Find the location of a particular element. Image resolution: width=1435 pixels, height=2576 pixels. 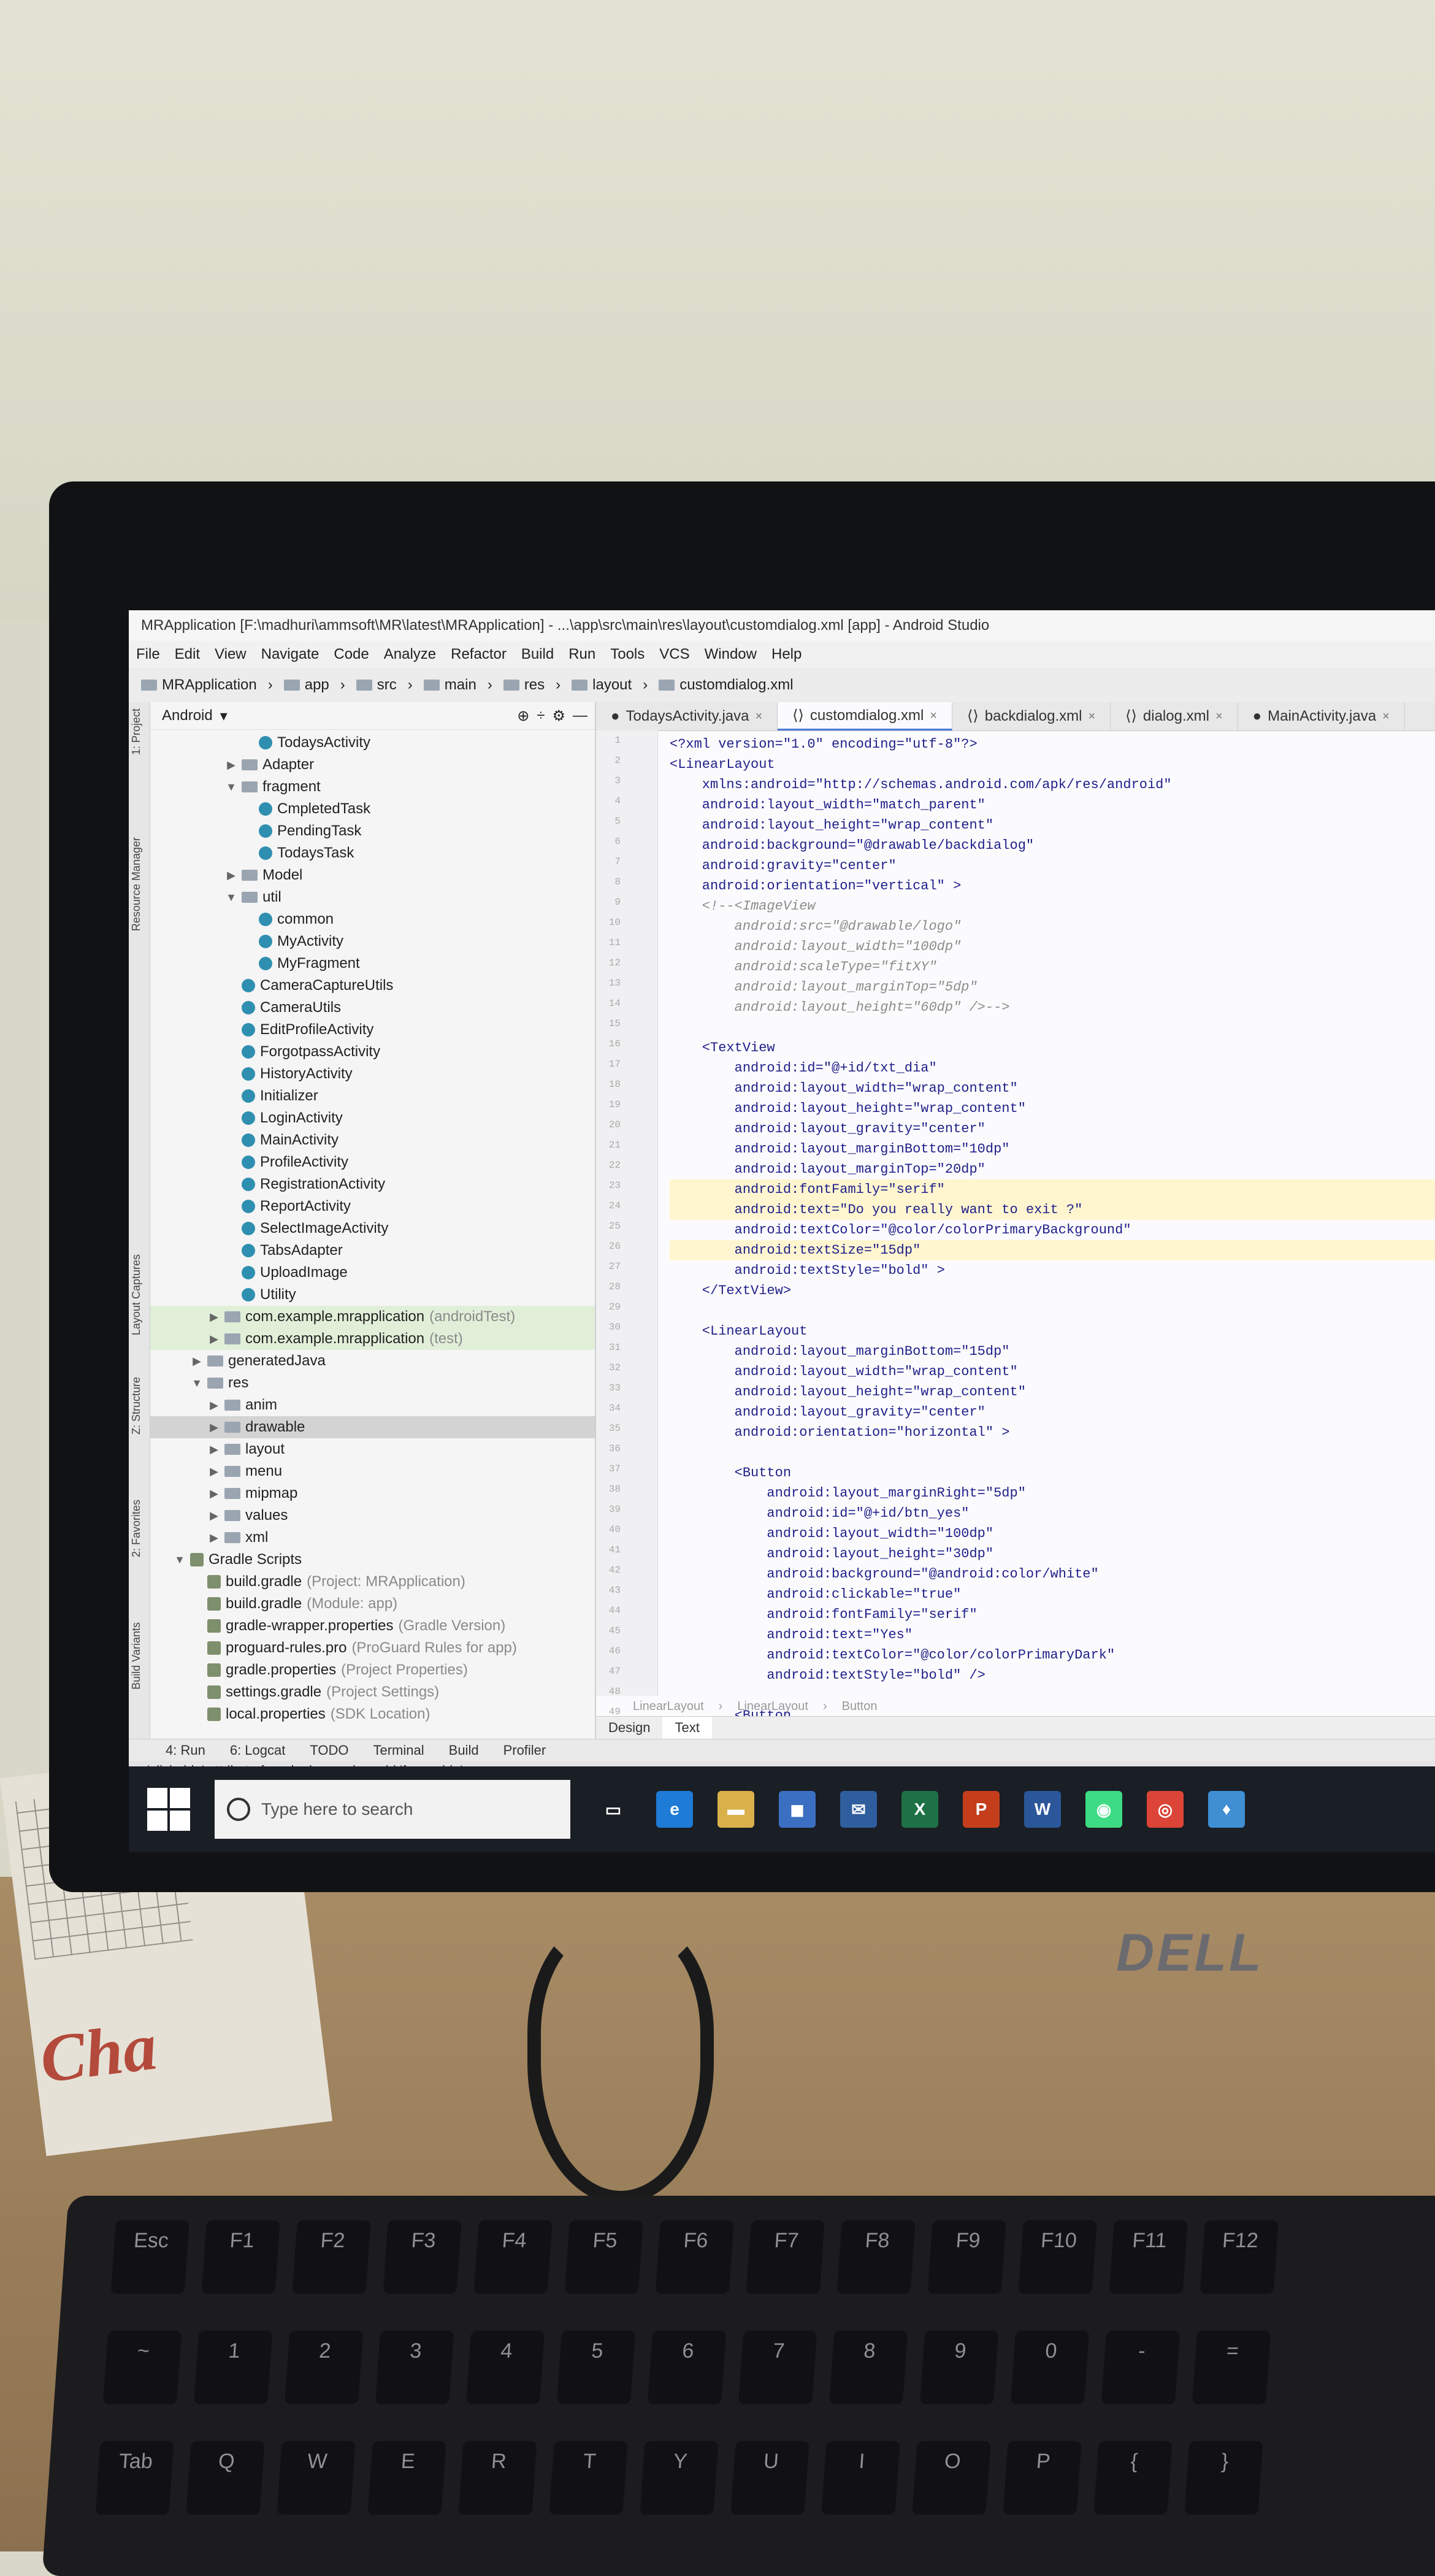

mail-icon: ✉ is located at coordinates (858, 1809).